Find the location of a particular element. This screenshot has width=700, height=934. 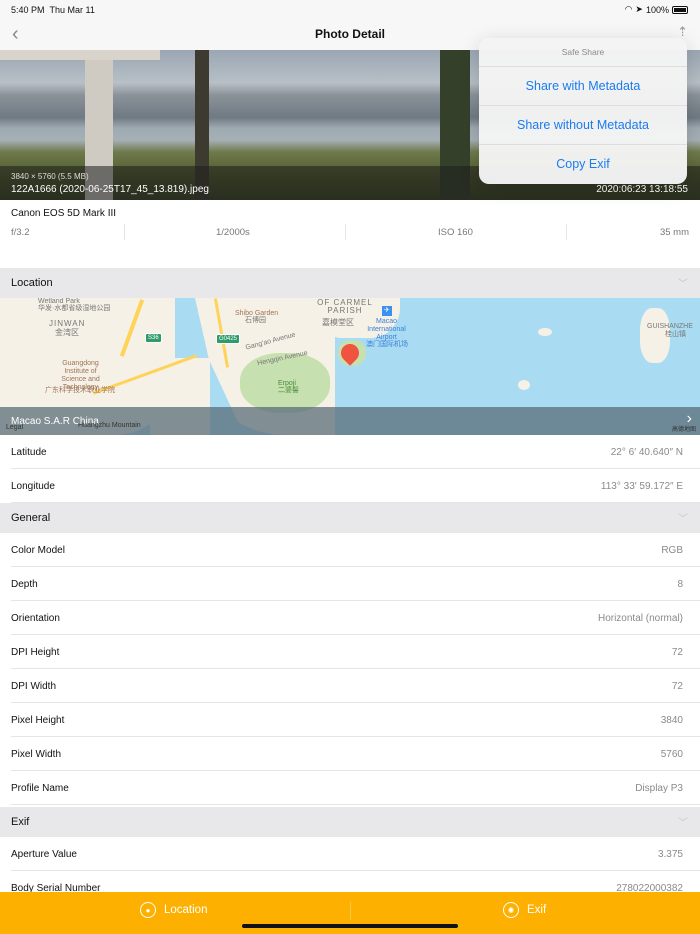

shutter-speed: 1/2000s is located at coordinates (233, 232).